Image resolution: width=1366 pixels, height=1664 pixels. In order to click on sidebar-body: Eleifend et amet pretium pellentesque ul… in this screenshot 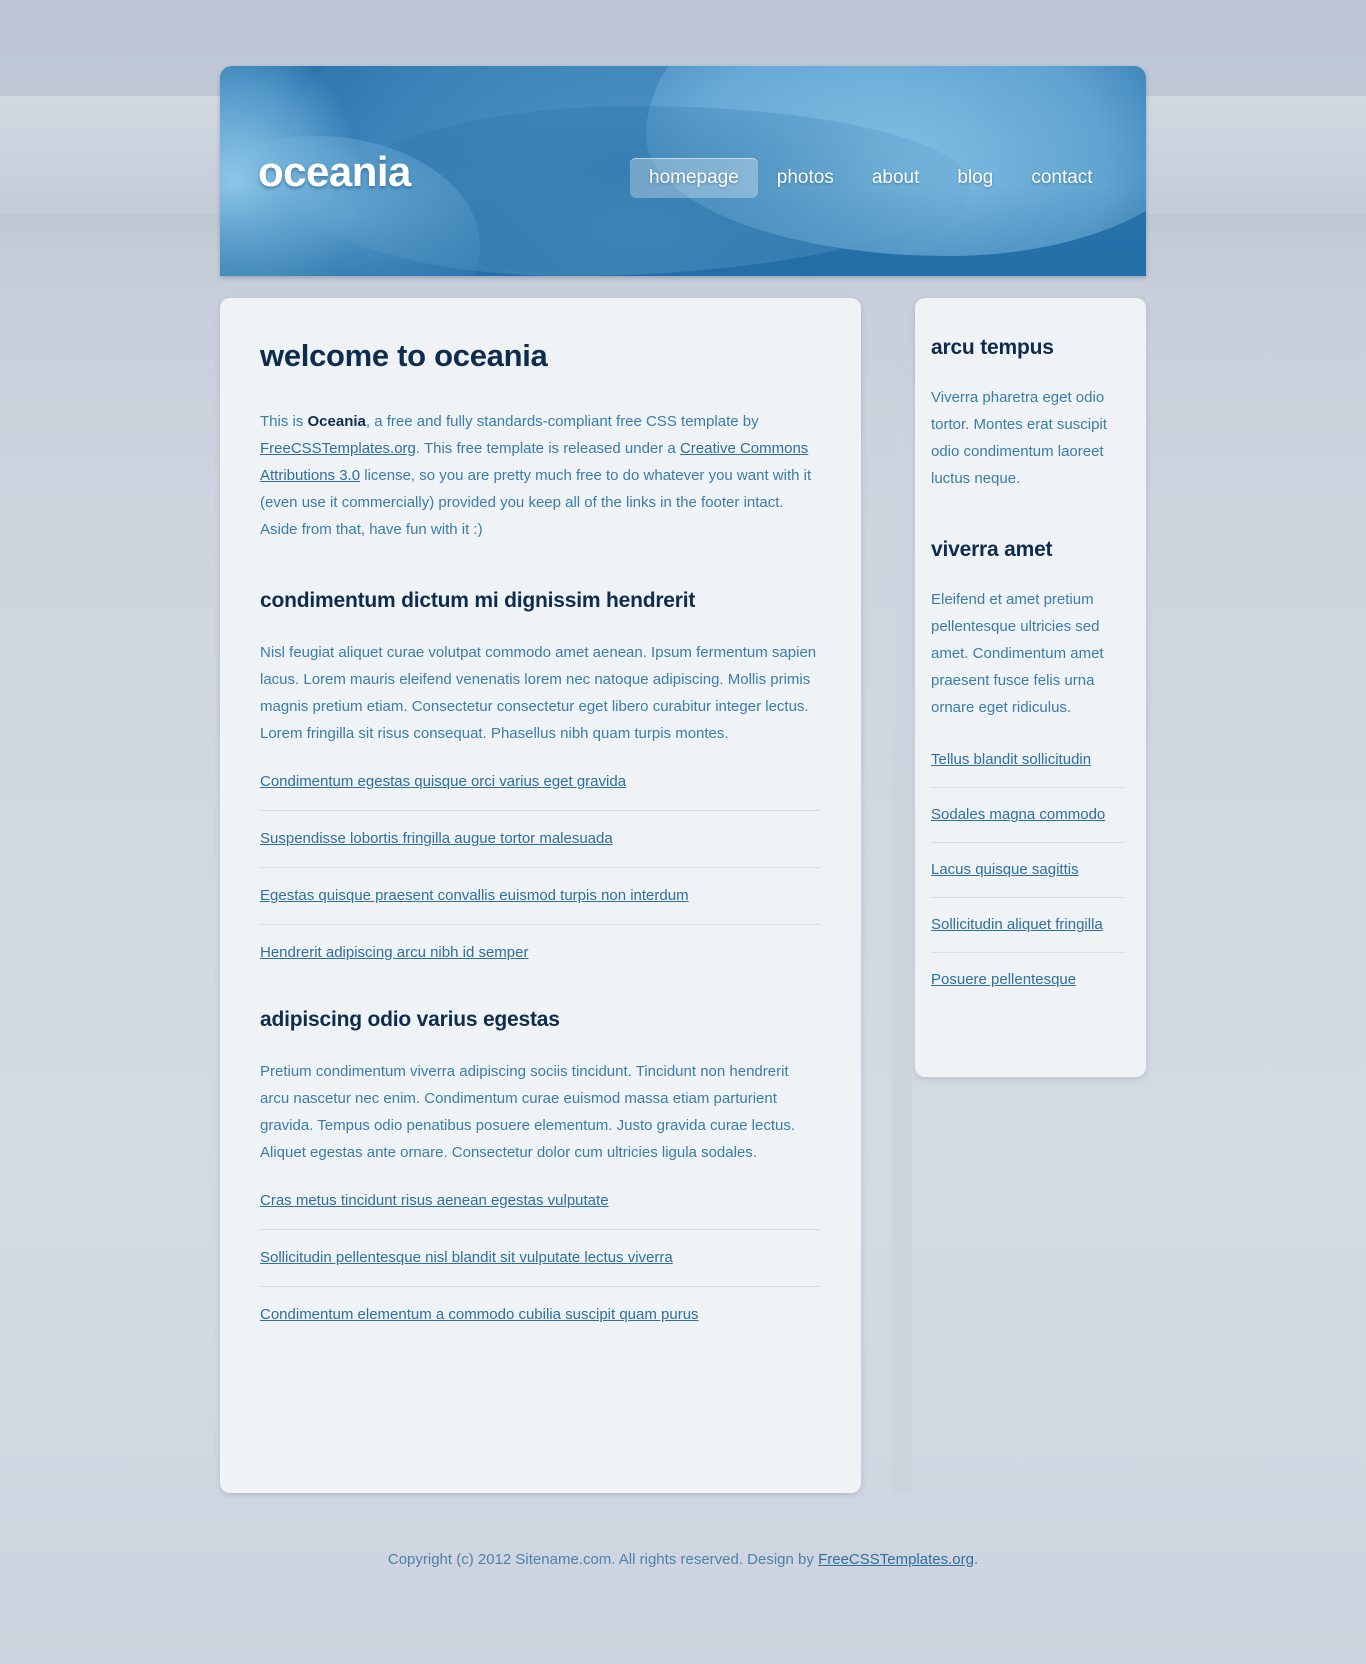, I will do `click(1017, 653)`.